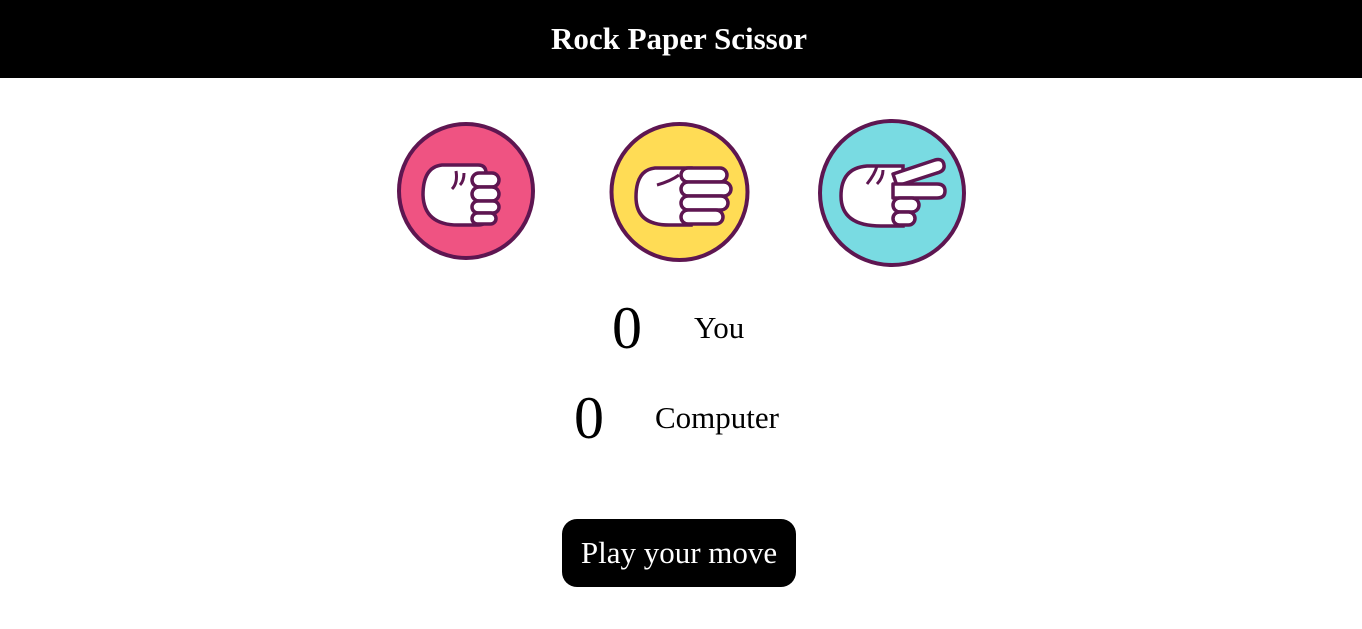  What do you see at coordinates (679, 553) in the screenshot?
I see `play-move-button: Play your move` at bounding box center [679, 553].